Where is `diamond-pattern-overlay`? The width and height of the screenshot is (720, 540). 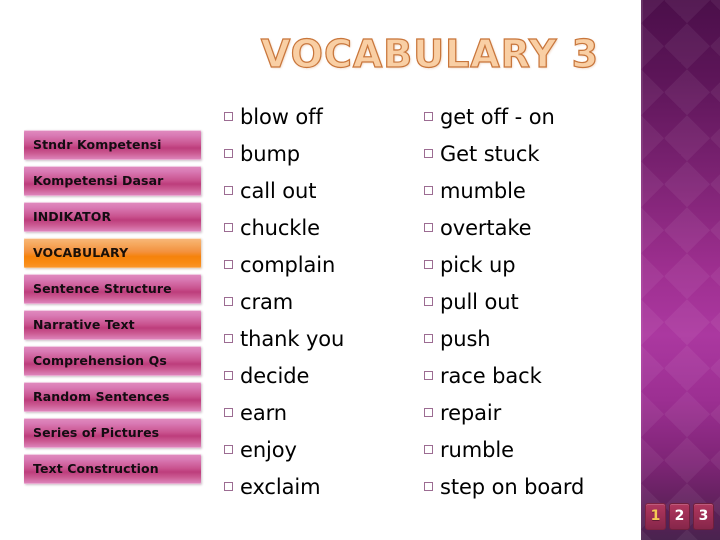
diamond-pattern-overlay is located at coordinates (680, 270).